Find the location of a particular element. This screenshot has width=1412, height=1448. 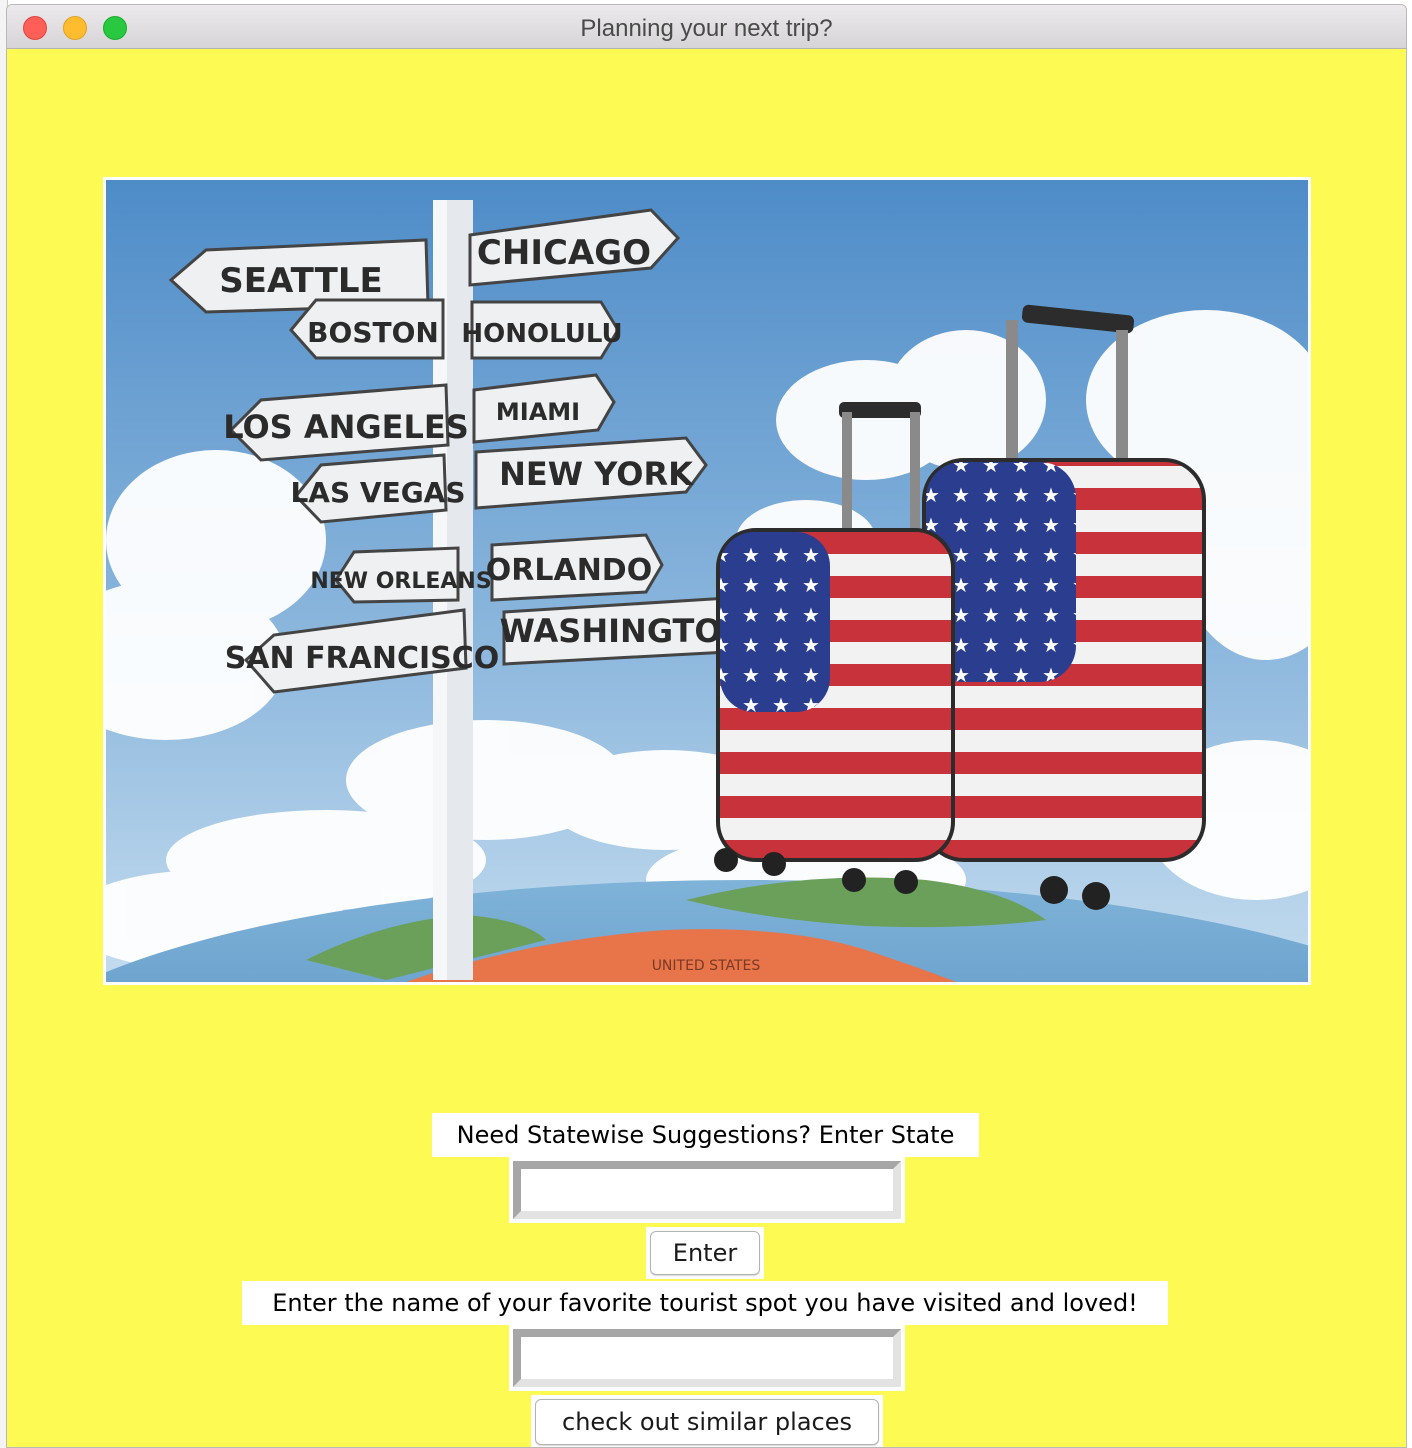

state-input is located at coordinates (707, 1190).